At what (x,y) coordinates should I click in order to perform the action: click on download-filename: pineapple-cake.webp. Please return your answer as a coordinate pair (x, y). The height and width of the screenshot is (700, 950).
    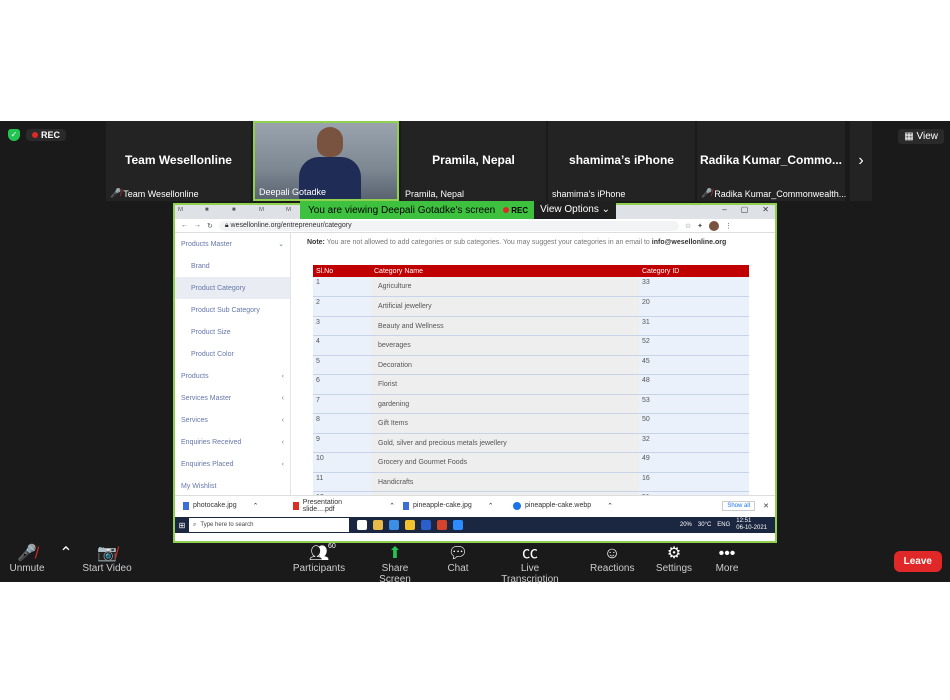
    Looking at the image, I should click on (558, 505).